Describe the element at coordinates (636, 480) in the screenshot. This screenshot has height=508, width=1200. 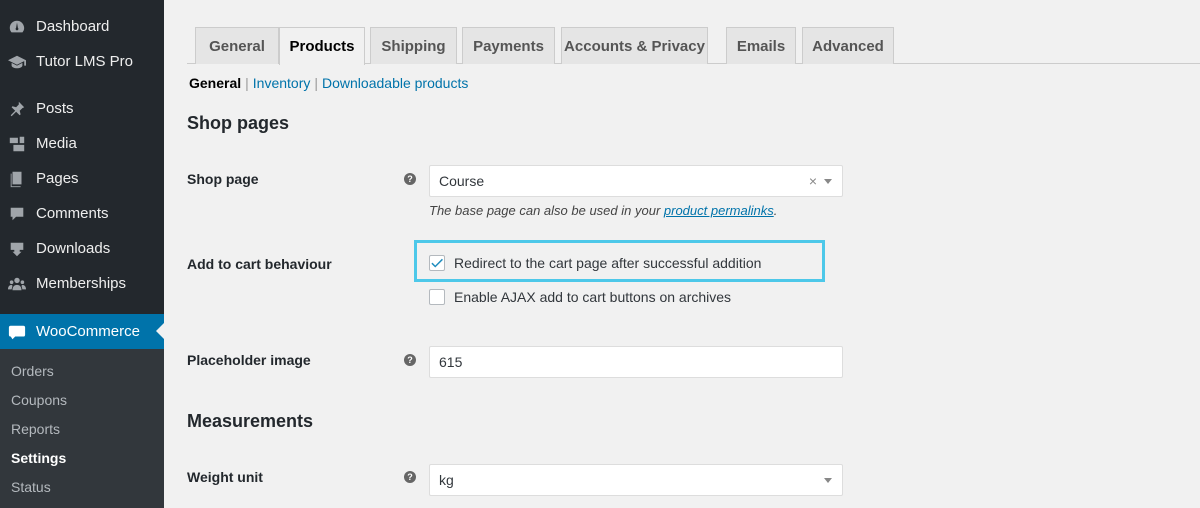
I see `weight-unit-select: kg` at that location.